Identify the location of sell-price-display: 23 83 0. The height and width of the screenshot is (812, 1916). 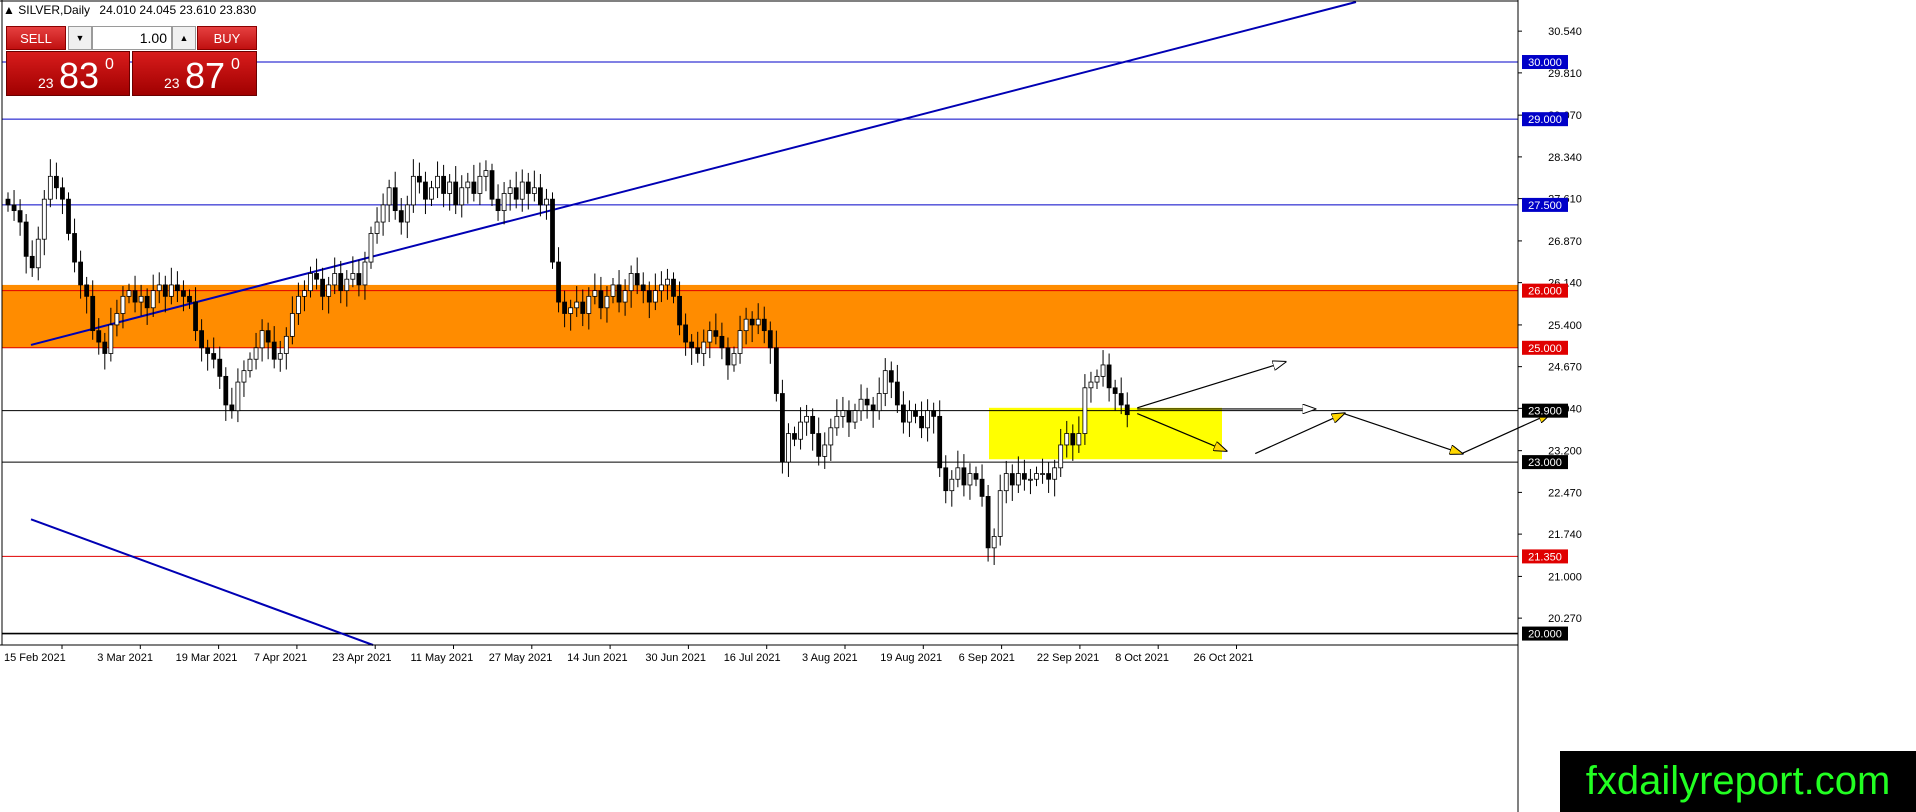
(68, 73).